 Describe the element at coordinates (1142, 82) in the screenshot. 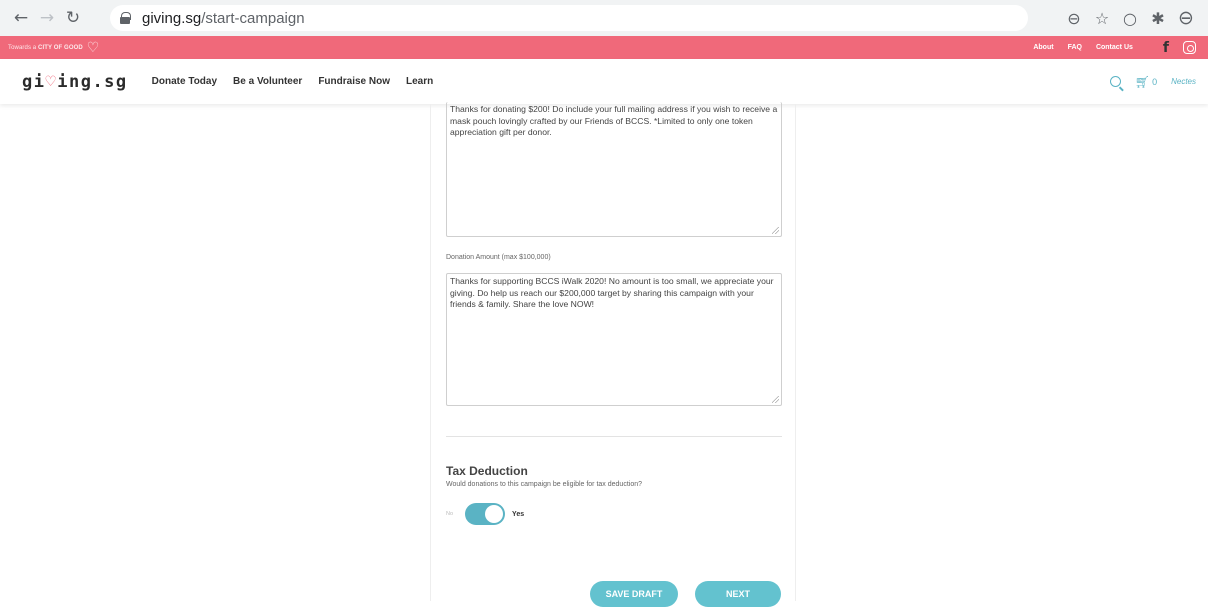

I see `cart-icon: 🛒︎` at that location.